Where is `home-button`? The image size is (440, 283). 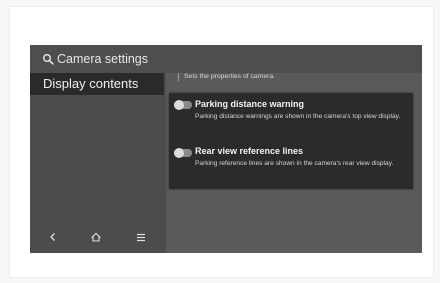 home-button is located at coordinates (96, 237).